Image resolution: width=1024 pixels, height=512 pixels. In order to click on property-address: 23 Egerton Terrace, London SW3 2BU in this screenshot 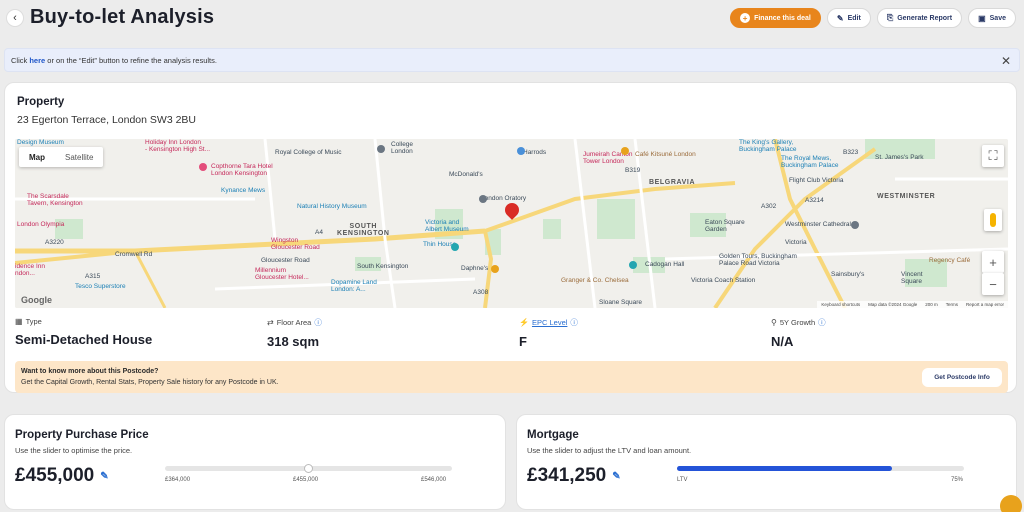, I will do `click(106, 120)`.